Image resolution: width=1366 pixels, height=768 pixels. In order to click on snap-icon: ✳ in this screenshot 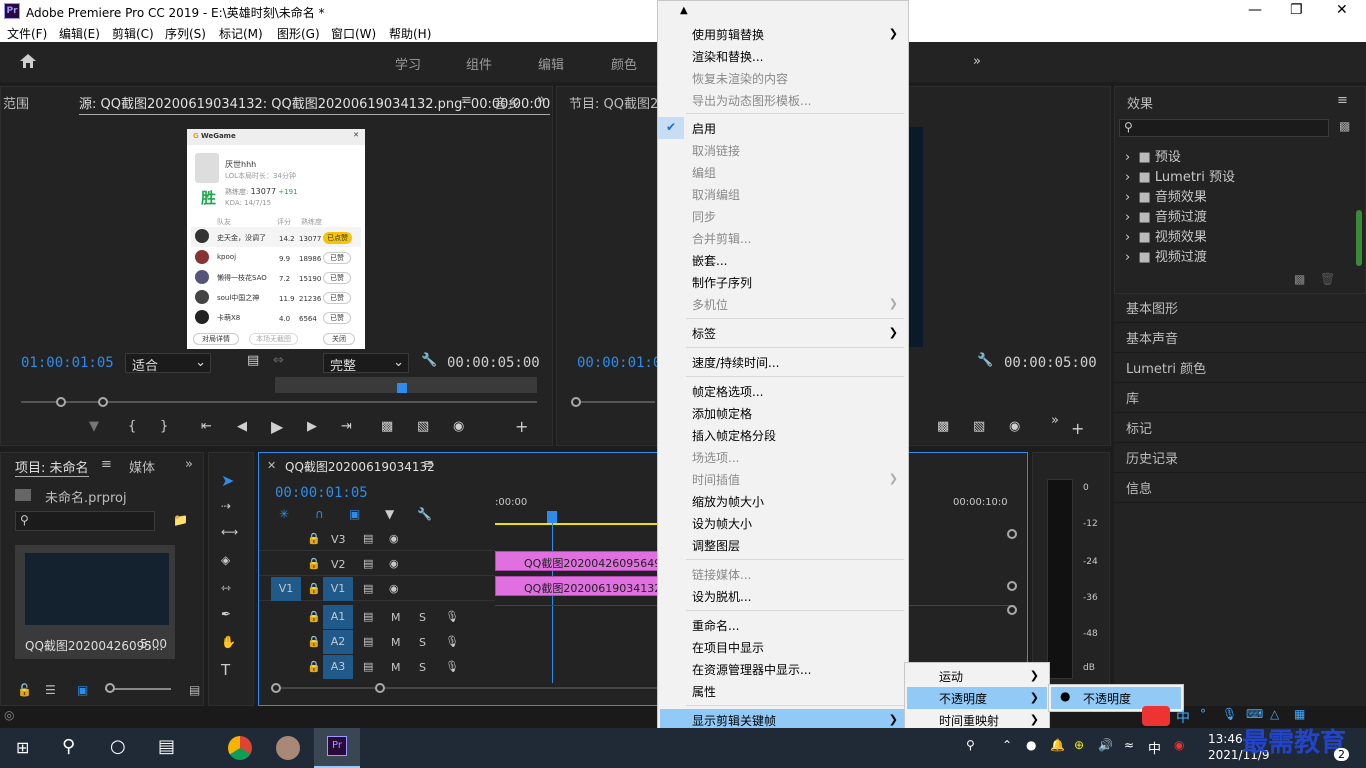, I will do `click(284, 514)`.